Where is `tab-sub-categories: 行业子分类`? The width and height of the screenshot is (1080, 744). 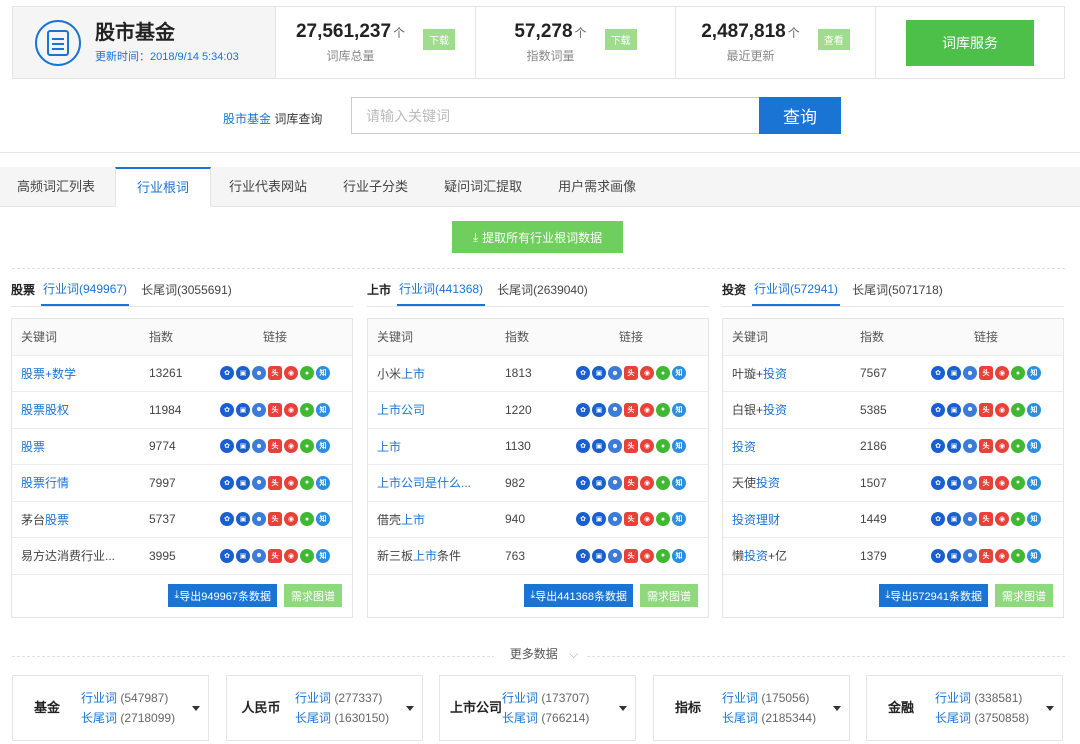 tab-sub-categories: 行业子分类 is located at coordinates (375, 187).